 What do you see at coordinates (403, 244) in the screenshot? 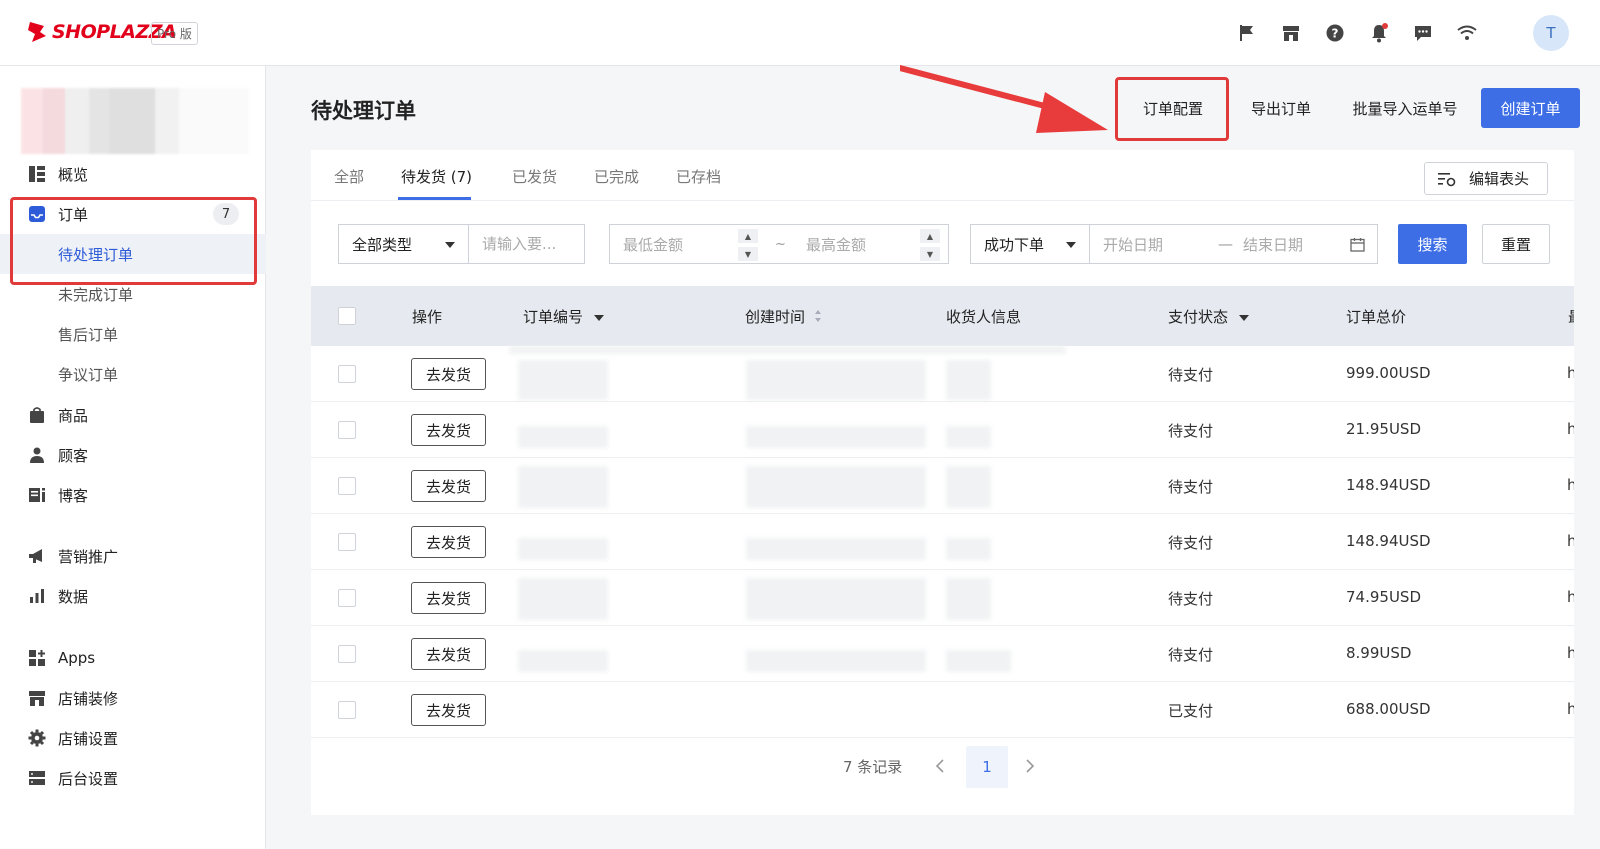
I see `order-type-select: 全部类型` at bounding box center [403, 244].